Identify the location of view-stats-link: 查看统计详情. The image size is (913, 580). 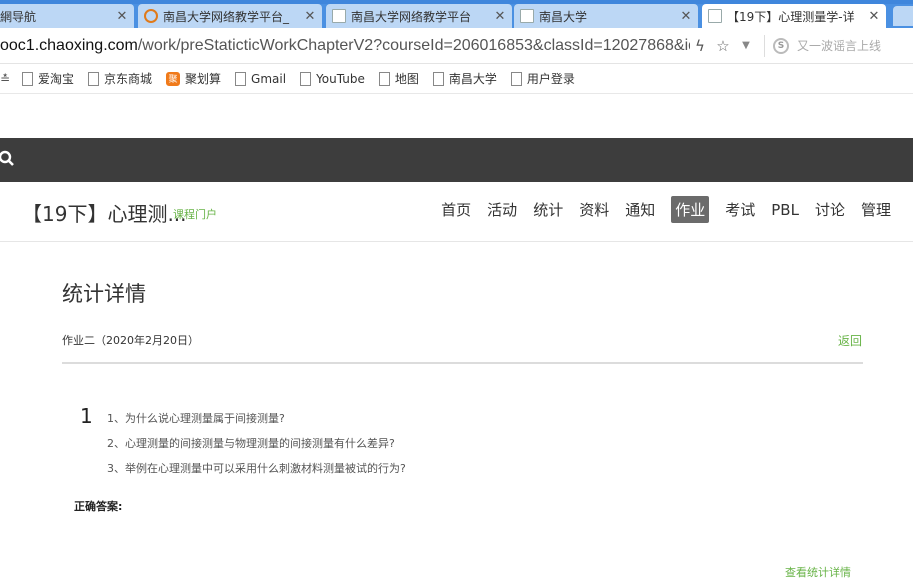
(818, 572).